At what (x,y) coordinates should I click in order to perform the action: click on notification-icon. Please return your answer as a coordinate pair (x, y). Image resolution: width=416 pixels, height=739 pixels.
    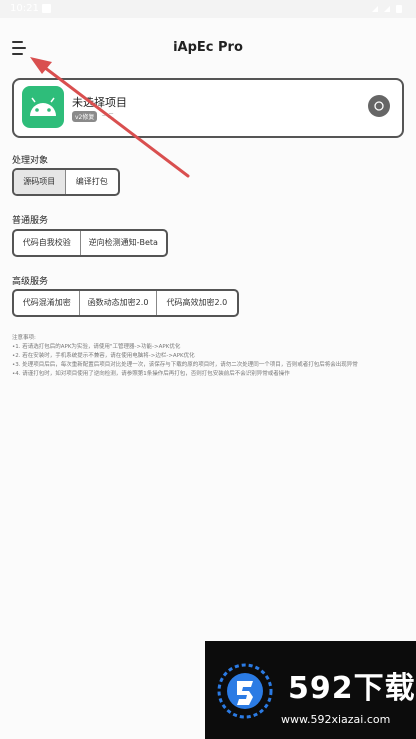
    Looking at the image, I should click on (46, 8).